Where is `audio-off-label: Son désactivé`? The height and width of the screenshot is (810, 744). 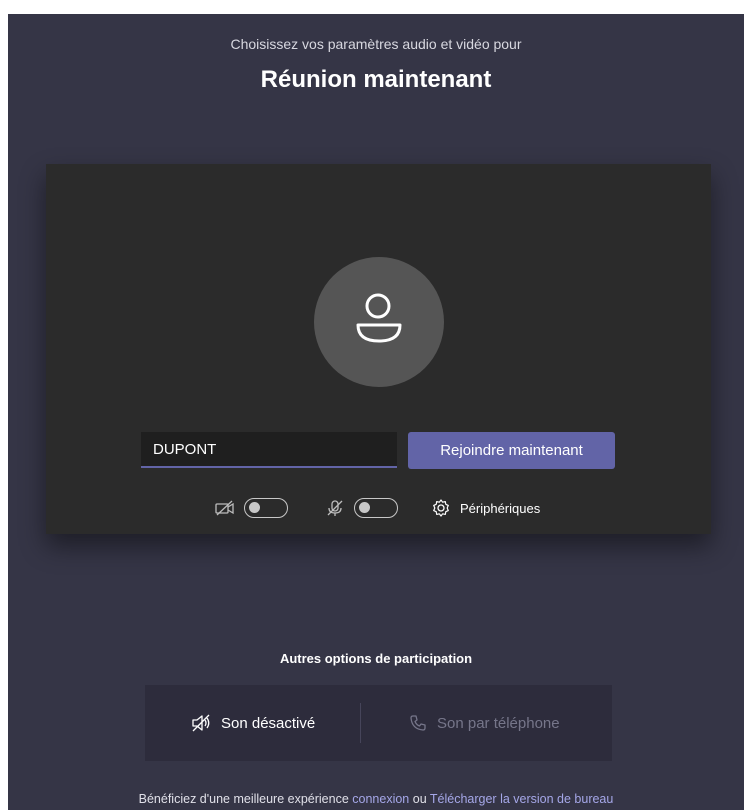
audio-off-label: Son désactivé is located at coordinates (268, 723).